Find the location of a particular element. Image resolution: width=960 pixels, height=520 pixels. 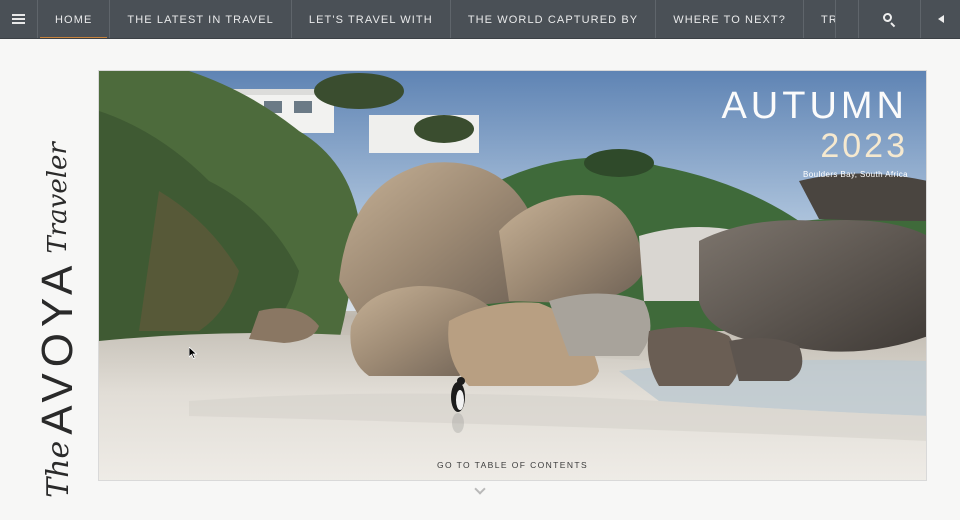

issue-title: AUTUMN 2023 Boulders Bay, South Africa is located at coordinates (814, 133).